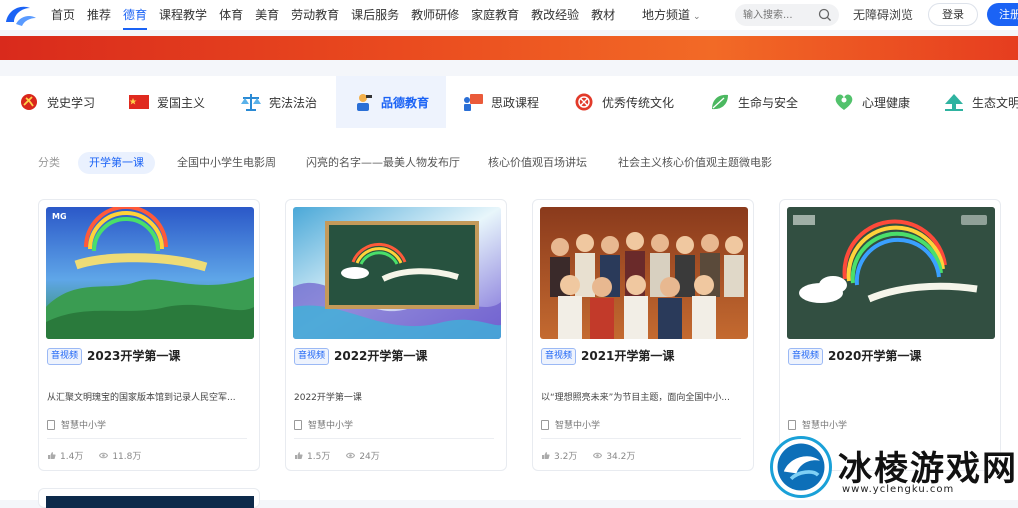  I want to click on tab-mental-health: 心理健康, so click(871, 102).